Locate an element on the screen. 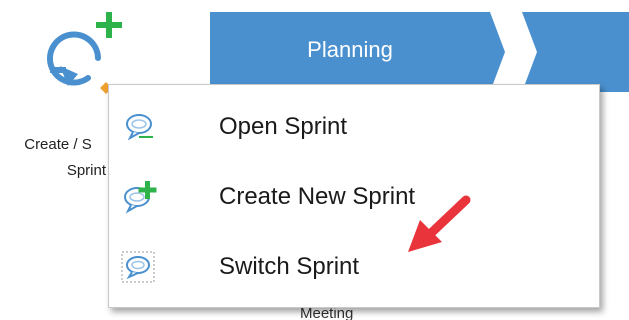 The width and height of the screenshot is (629, 320). chat-bubble-plus-icon is located at coordinates (140, 197).